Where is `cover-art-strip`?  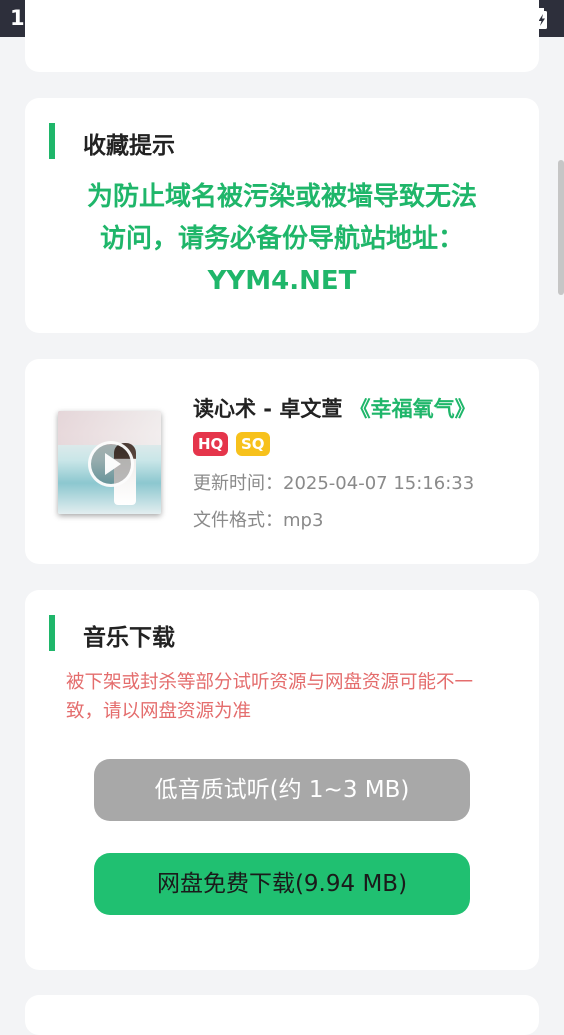 cover-art-strip is located at coordinates (109, 428).